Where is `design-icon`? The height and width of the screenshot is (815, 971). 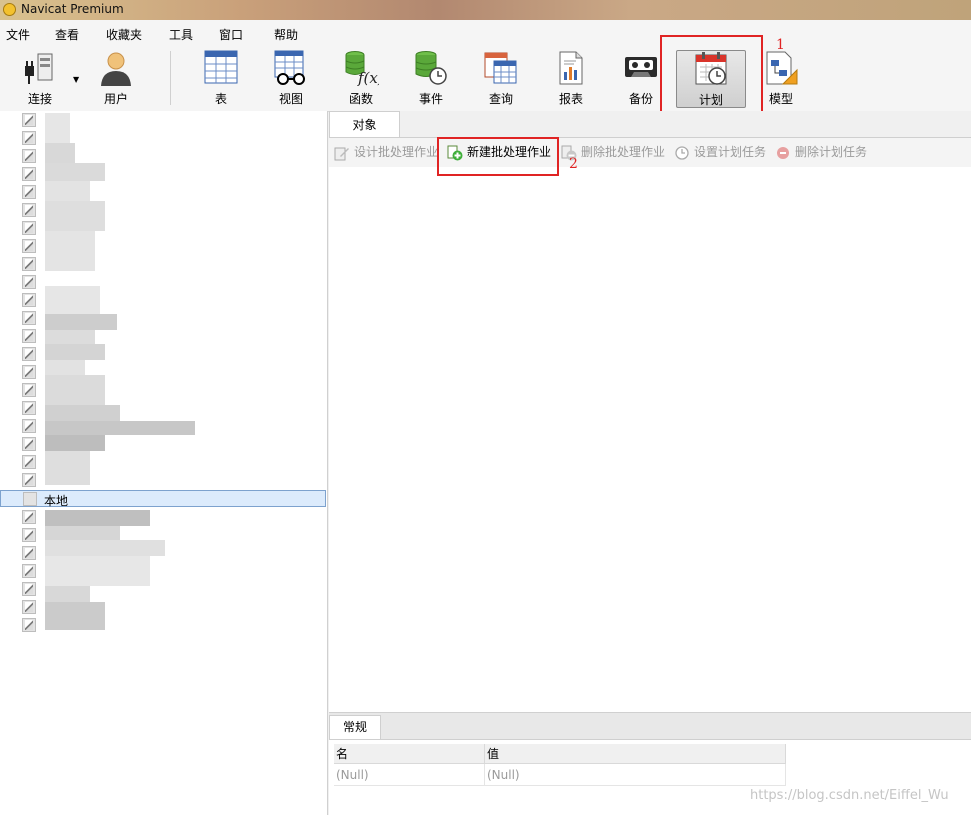
design-icon is located at coordinates (341, 154).